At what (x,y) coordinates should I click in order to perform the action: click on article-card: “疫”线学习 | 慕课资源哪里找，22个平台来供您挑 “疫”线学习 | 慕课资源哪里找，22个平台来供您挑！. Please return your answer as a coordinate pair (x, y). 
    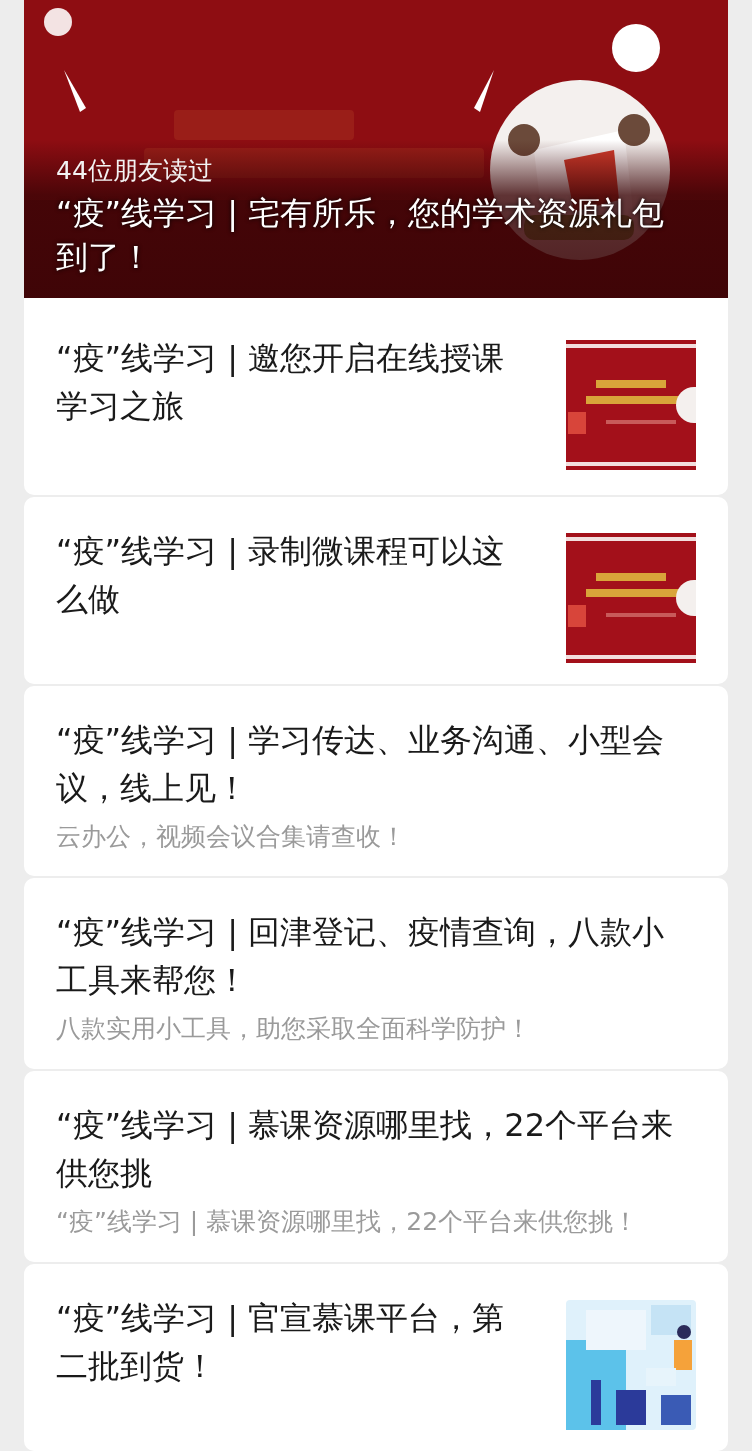
    Looking at the image, I should click on (376, 1167).